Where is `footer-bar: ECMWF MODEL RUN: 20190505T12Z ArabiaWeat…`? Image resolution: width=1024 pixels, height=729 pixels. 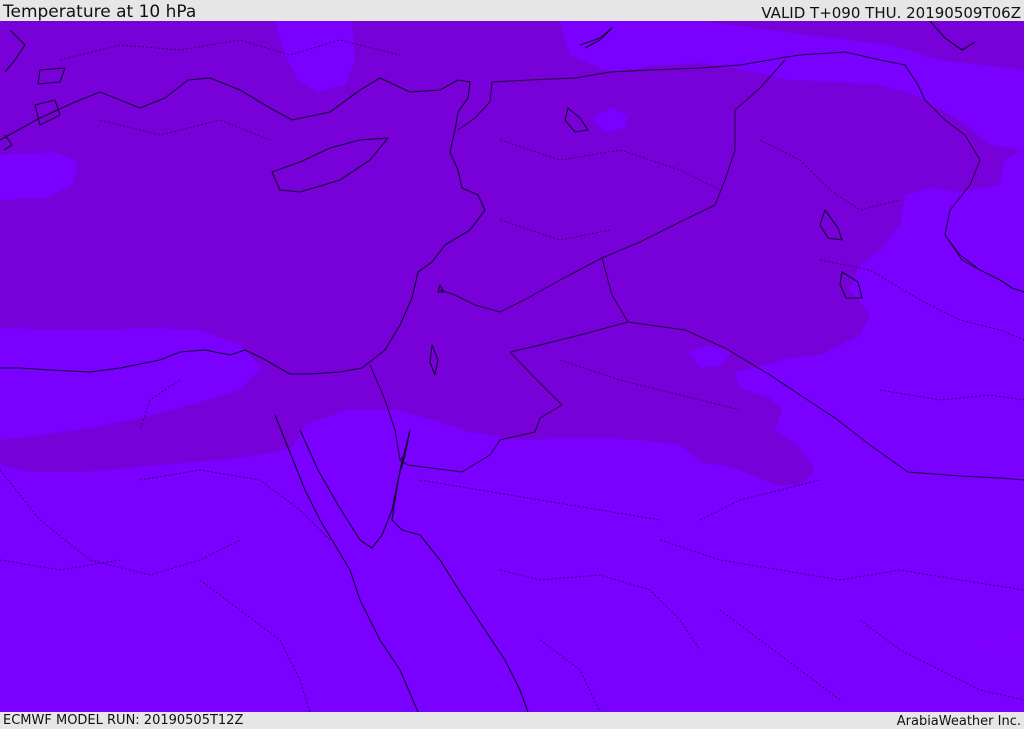 footer-bar: ECMWF MODEL RUN: 20190505T12Z ArabiaWeat… is located at coordinates (512, 720).